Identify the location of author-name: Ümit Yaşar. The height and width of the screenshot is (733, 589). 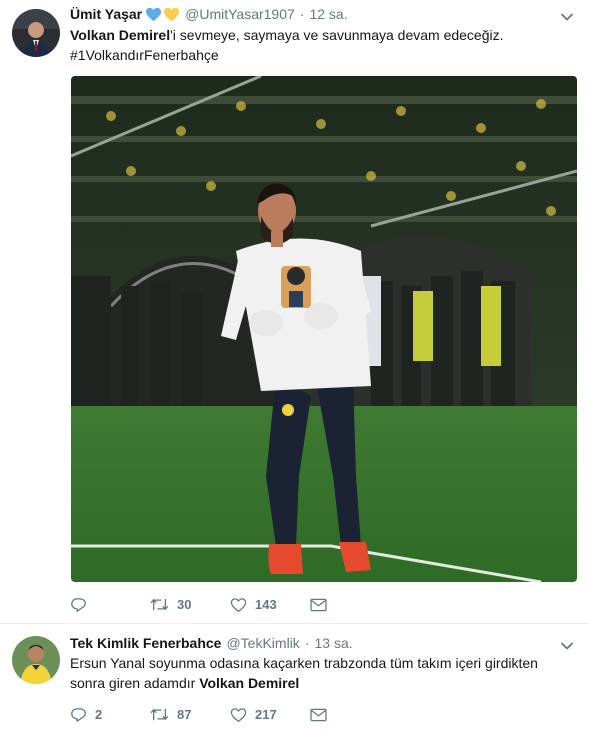
(106, 14).